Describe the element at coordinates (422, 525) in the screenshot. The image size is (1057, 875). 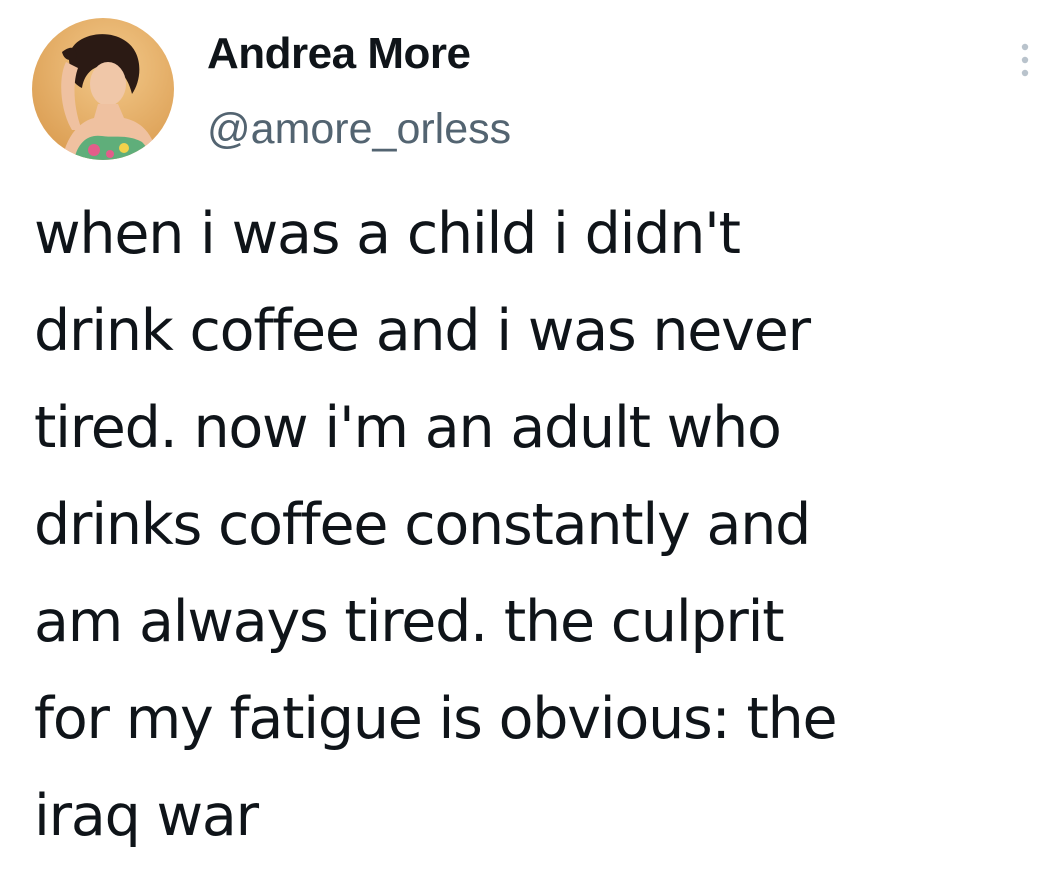
I see `tweet-text-line: drinks coffee constantly and` at that location.